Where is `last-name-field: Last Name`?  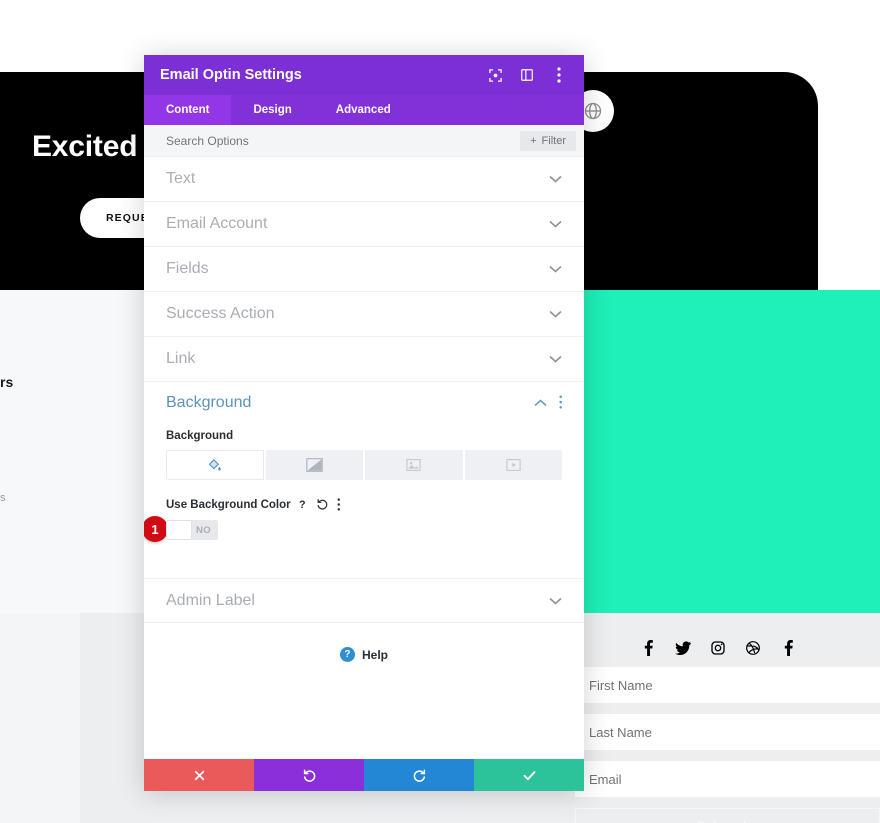 last-name-field: Last Name is located at coordinates (727, 732).